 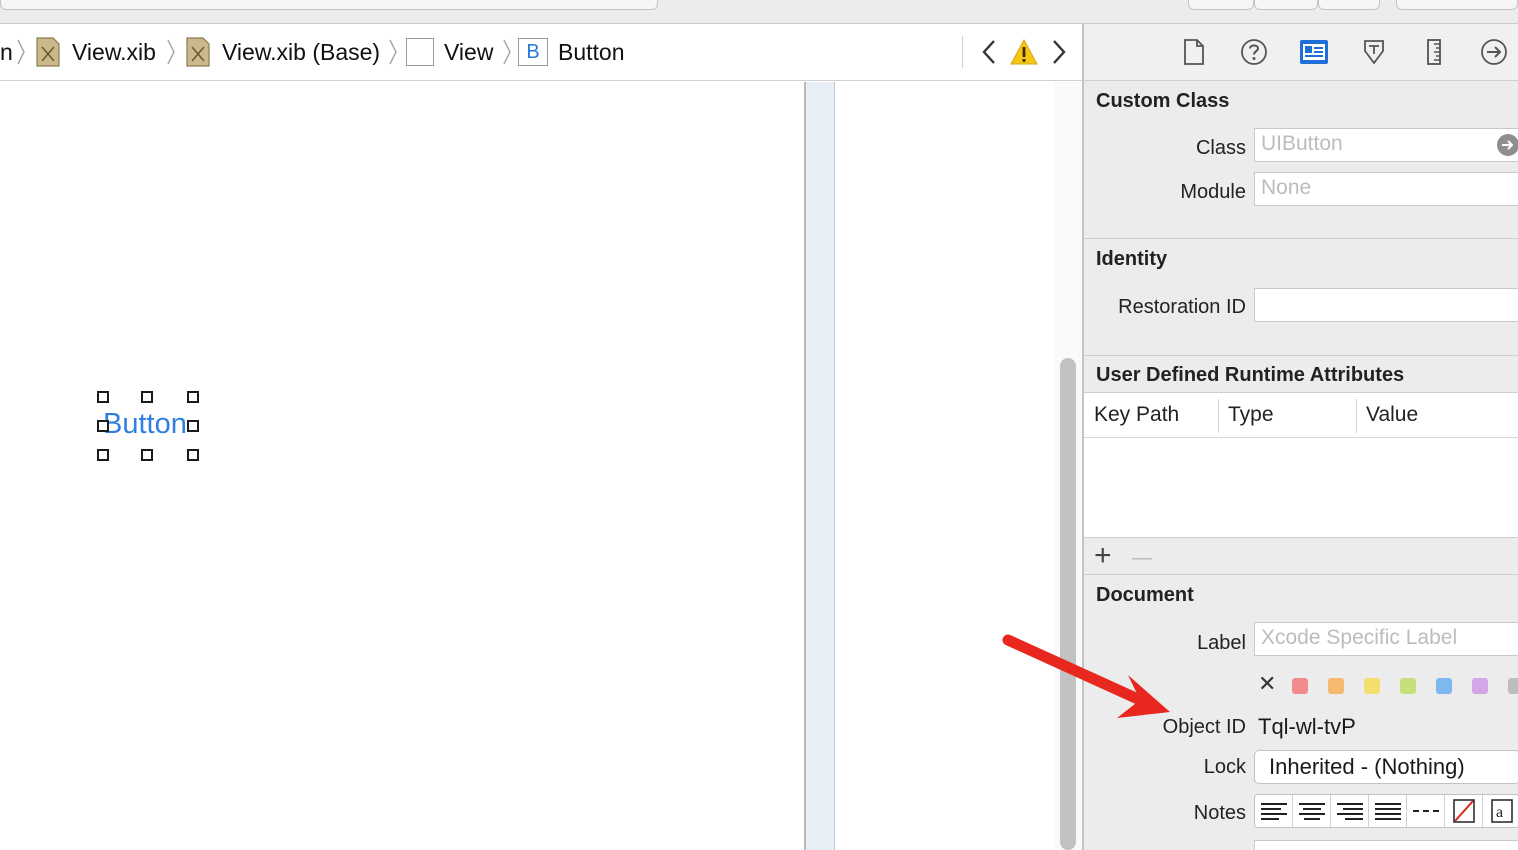 What do you see at coordinates (1250, 375) in the screenshot?
I see `runtime-attributes-section-title: User Defined Runtime Attributes` at bounding box center [1250, 375].